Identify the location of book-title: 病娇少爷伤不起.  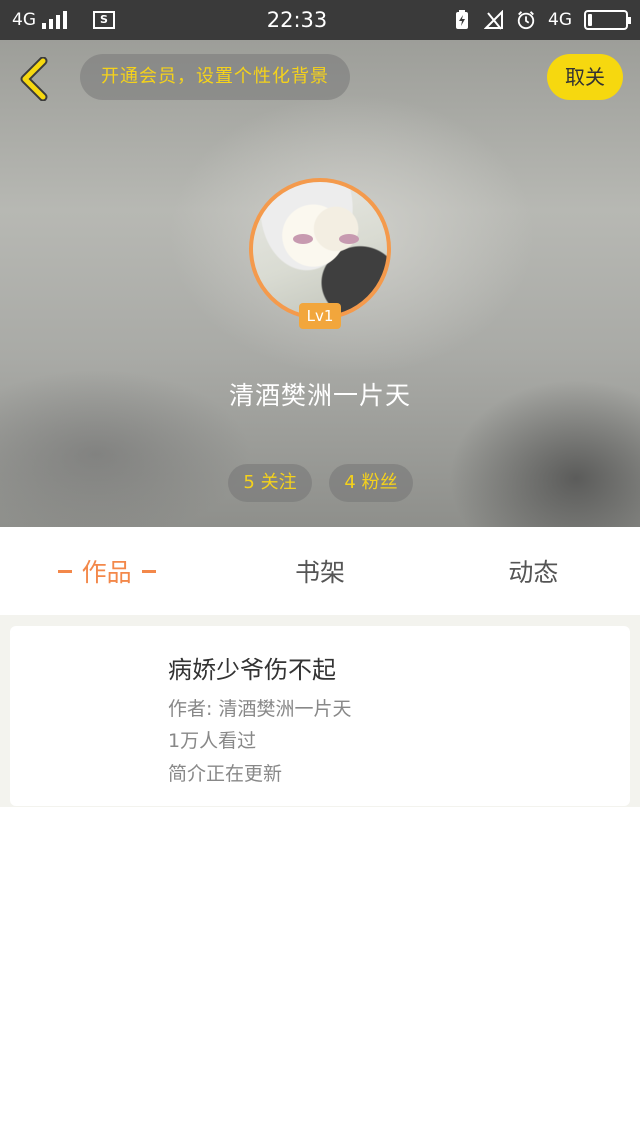
(252, 670).